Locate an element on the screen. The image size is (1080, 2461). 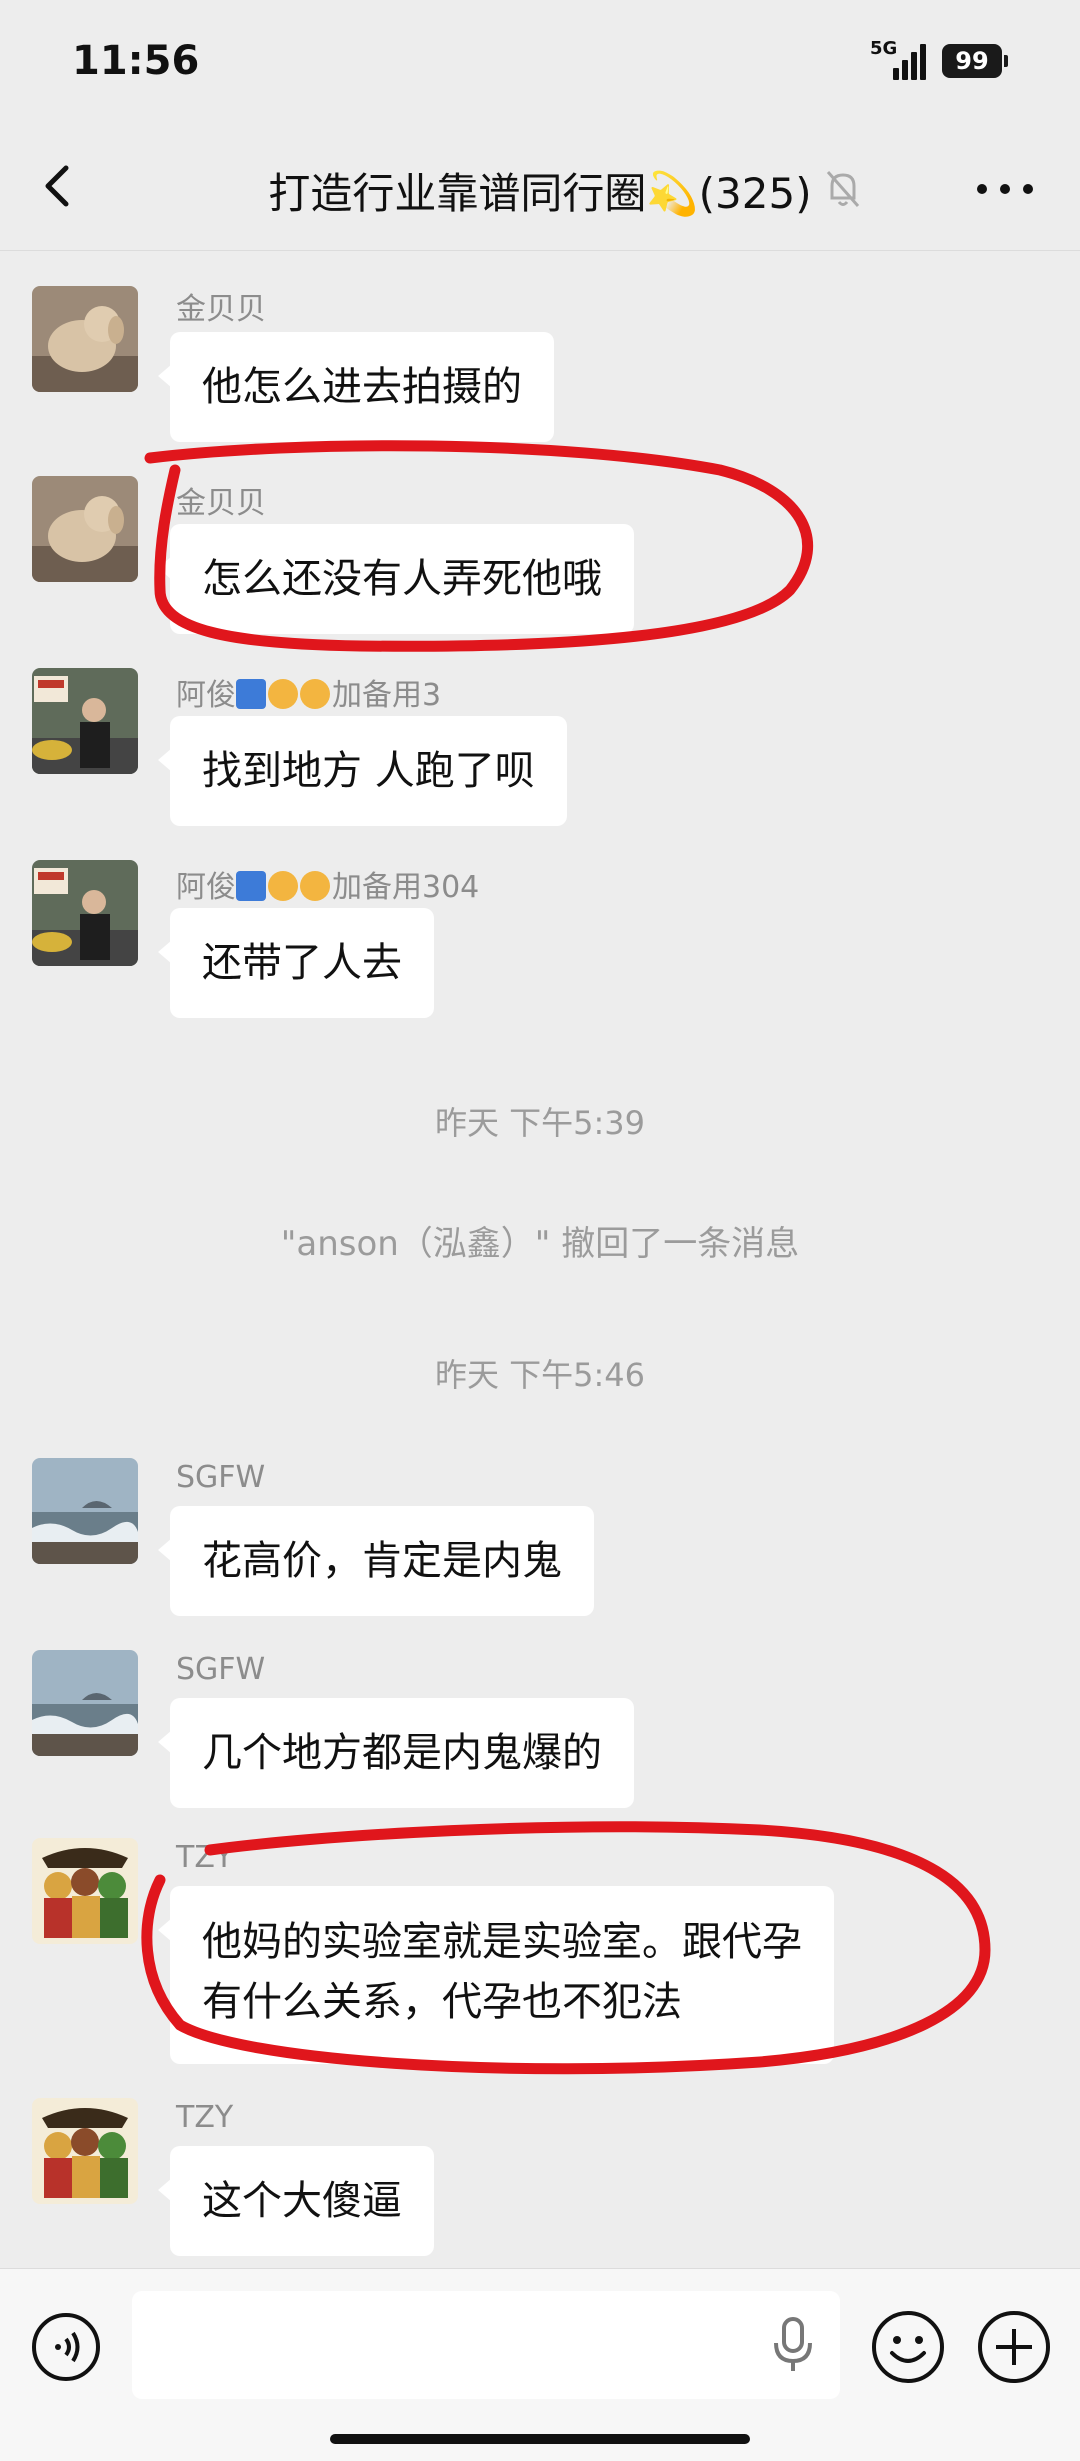
sender-name: 阿俊 加备用304 is located at coordinates (327, 884).